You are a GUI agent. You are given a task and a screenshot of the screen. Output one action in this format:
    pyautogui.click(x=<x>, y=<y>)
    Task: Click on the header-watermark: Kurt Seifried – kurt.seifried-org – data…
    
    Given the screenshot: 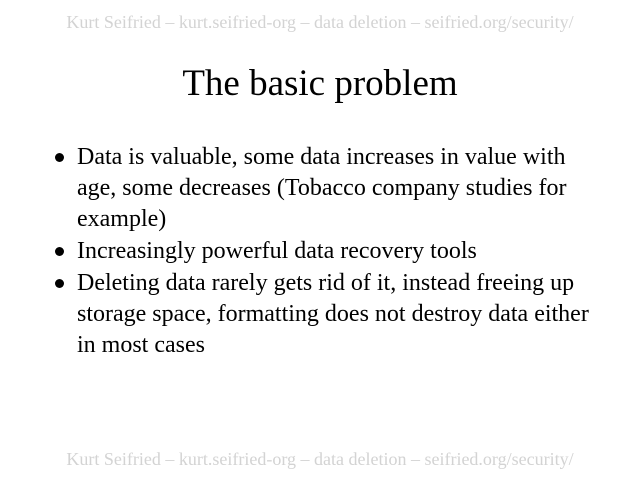 What is the action you would take?
    pyautogui.click(x=320, y=22)
    